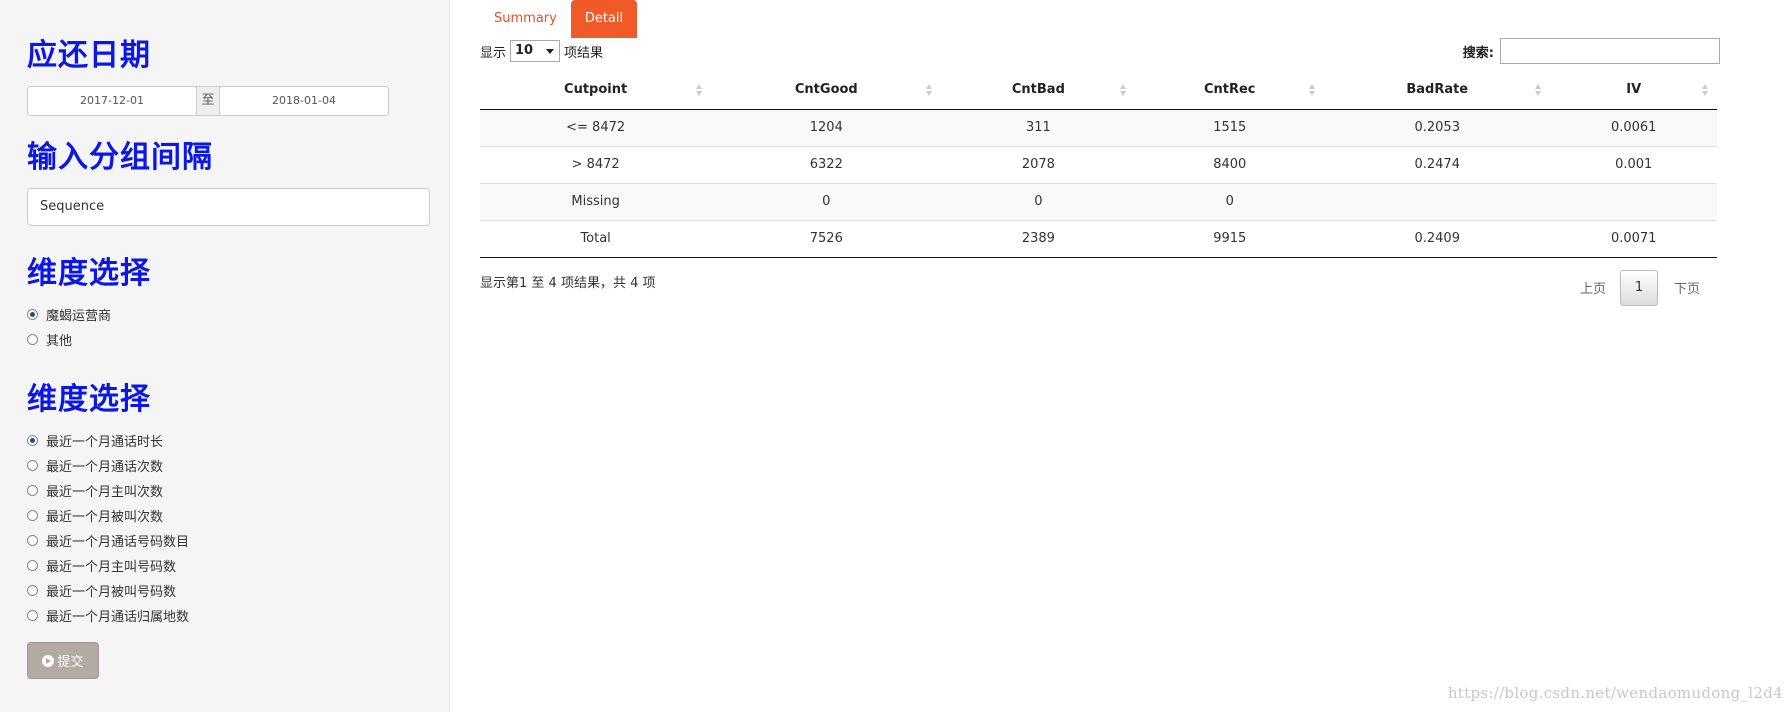  What do you see at coordinates (596, 201) in the screenshot?
I see `table-cell: Missing` at bounding box center [596, 201].